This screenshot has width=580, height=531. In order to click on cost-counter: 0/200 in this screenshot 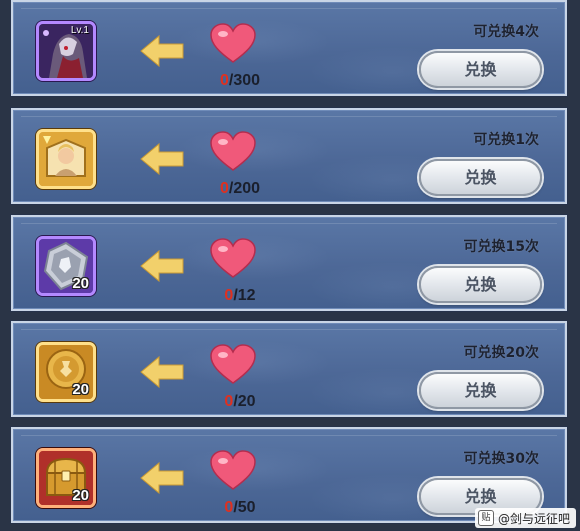, I will do `click(240, 189)`.